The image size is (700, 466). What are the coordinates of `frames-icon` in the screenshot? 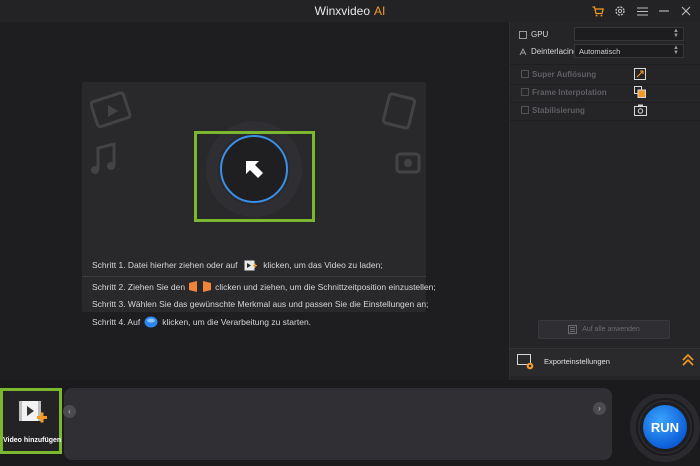 It's located at (640, 92).